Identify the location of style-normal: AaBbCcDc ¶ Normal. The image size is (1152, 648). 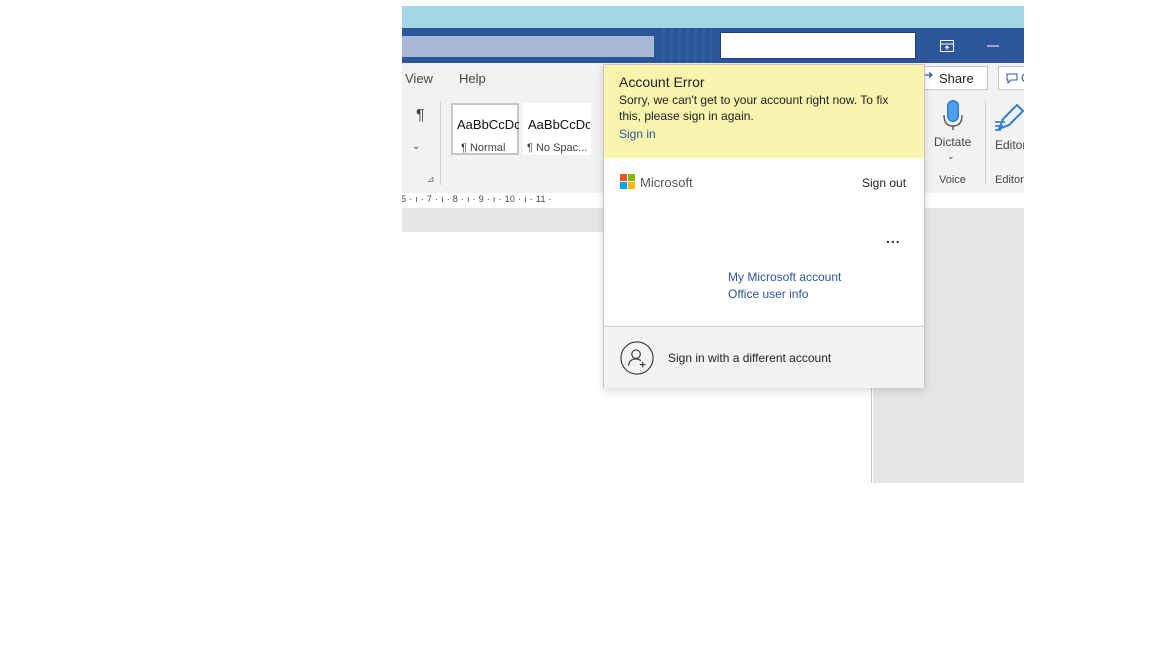
(485, 129).